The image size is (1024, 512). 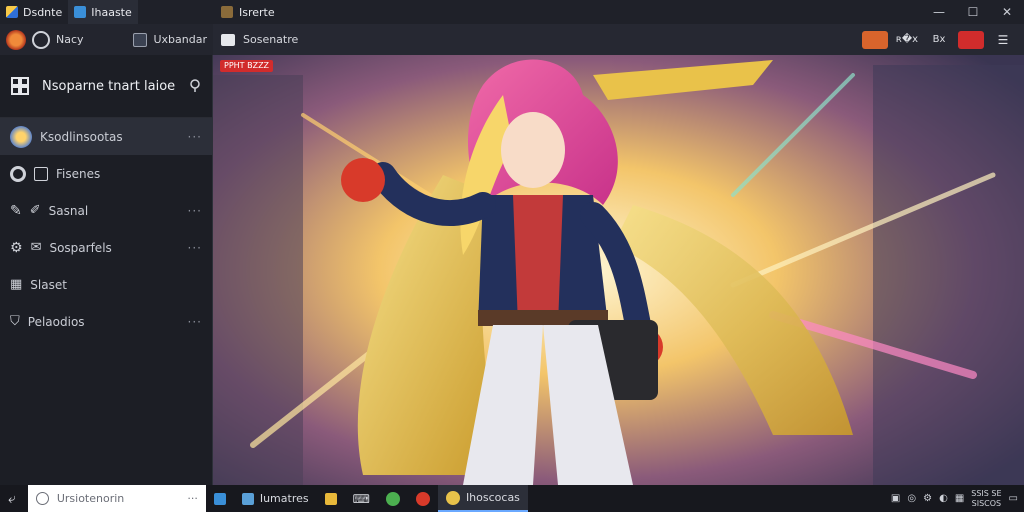 I want to click on avatar-icon, so click(x=16, y=39).